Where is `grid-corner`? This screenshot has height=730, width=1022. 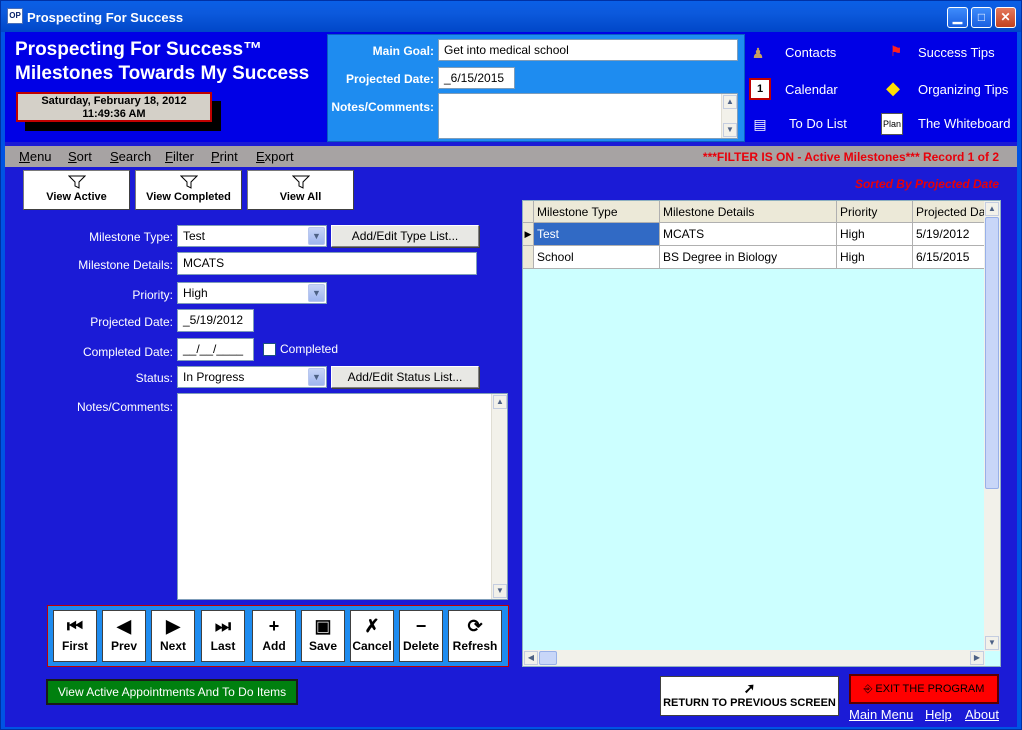 grid-corner is located at coordinates (528, 212).